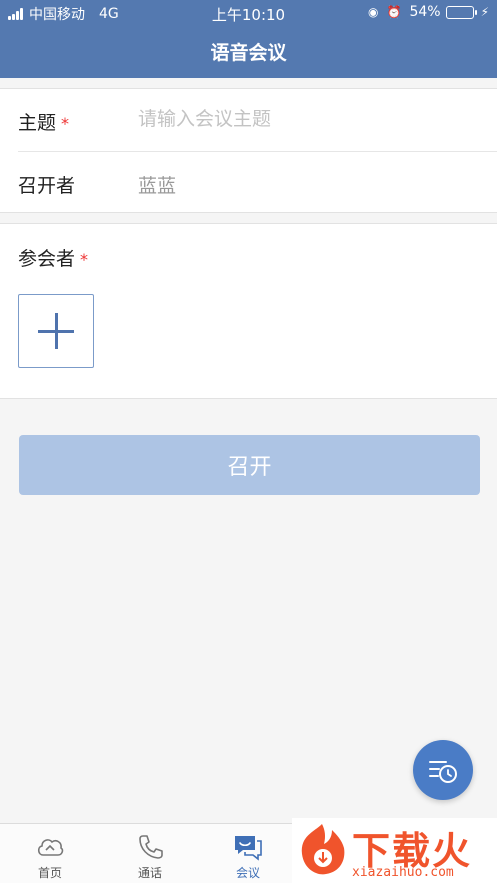 This screenshot has height=883, width=497. Describe the element at coordinates (425, 12) in the screenshot. I see `battery-percent: 54%` at that location.